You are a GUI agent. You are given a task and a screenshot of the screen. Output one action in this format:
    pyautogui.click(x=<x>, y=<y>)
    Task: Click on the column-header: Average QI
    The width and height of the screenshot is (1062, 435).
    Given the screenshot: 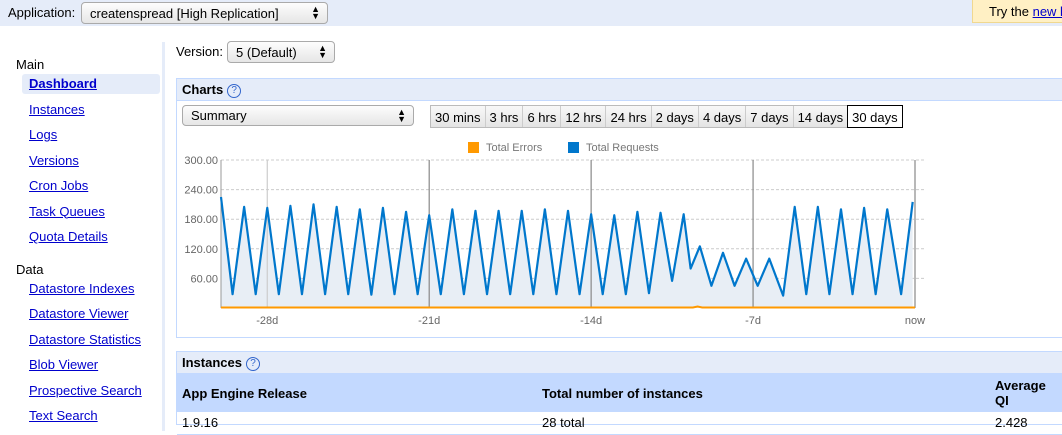 What is the action you would take?
    pyautogui.click(x=1026, y=393)
    